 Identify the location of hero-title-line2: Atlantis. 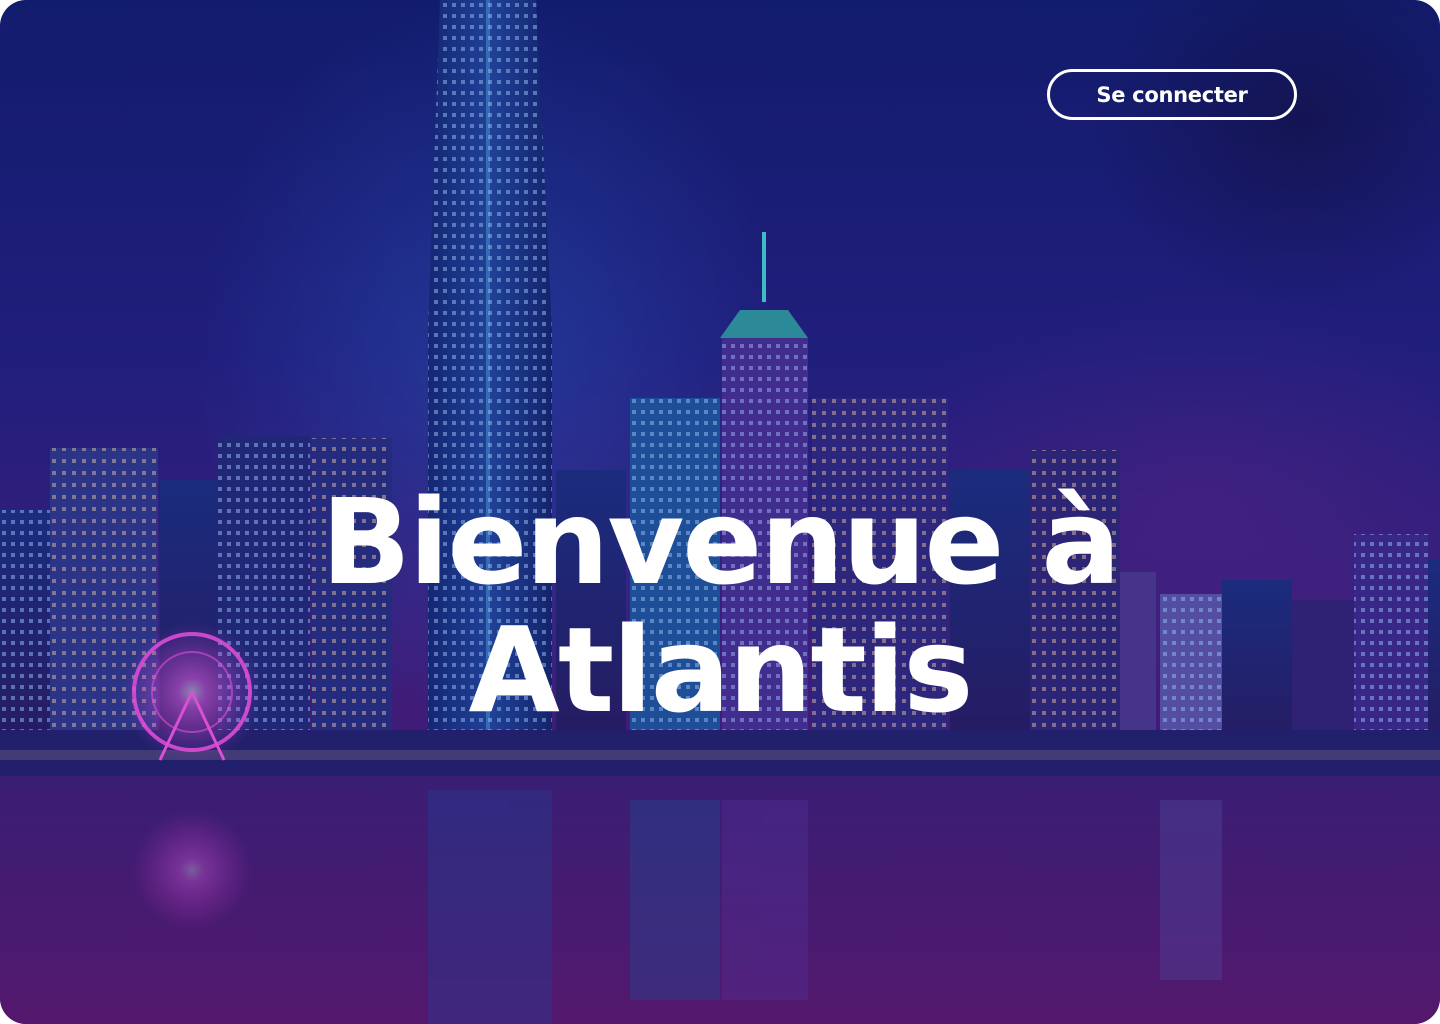
(721, 670).